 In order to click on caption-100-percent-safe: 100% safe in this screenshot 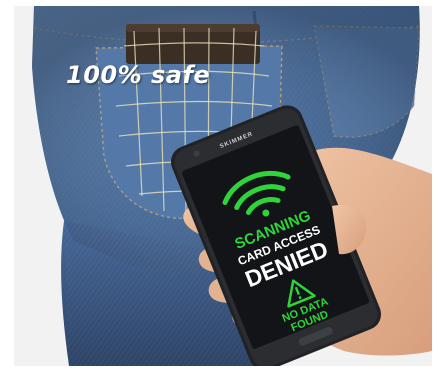, I will do `click(138, 75)`.